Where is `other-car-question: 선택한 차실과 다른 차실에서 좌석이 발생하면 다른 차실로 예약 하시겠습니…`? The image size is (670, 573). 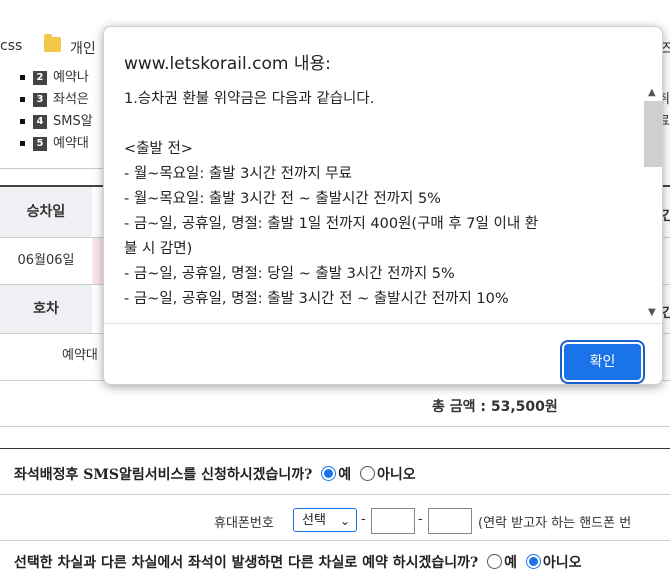
other-car-question: 선택한 차실과 다른 차실에서 좌석이 발생하면 다른 차실로 예약 하시겠습니… is located at coordinates (246, 563).